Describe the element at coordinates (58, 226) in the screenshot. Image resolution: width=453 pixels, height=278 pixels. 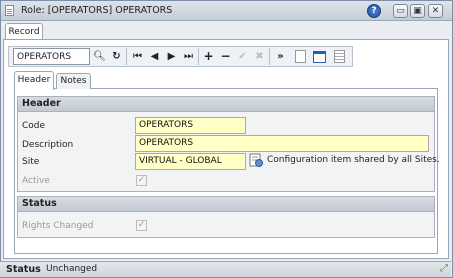
I see `rights-changed-label: Rights Changed` at that location.